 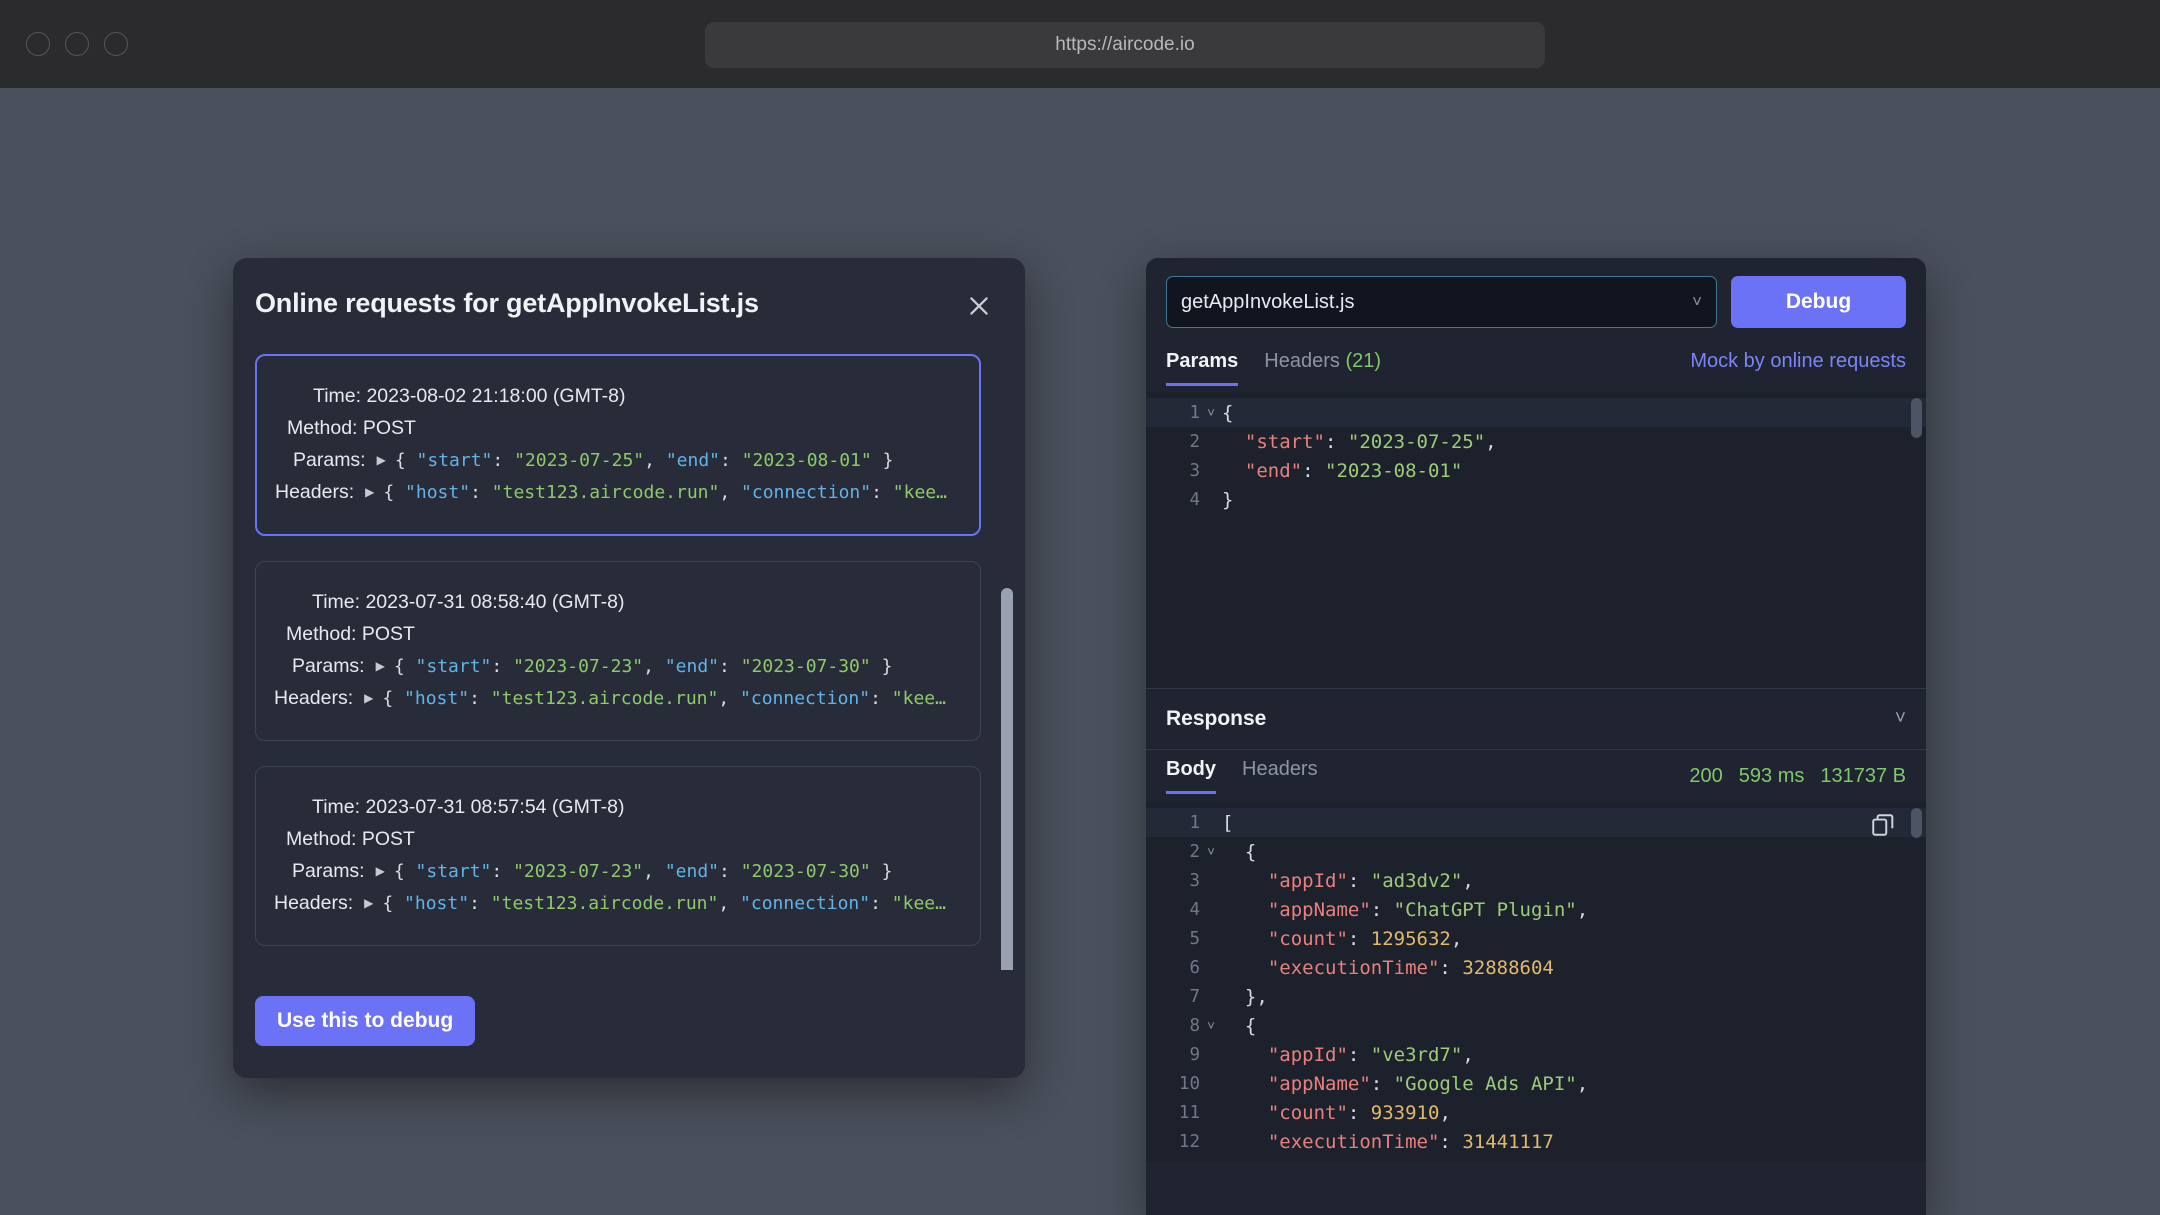 What do you see at coordinates (1189, 1112) in the screenshot?
I see `line-number: 11` at bounding box center [1189, 1112].